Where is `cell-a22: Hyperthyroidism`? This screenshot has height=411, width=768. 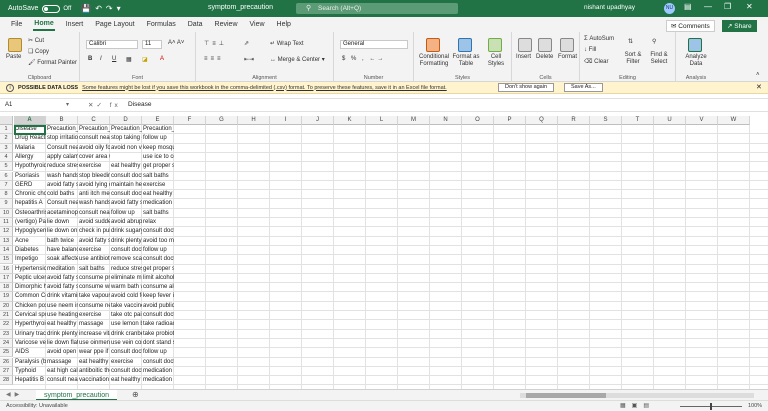 cell-a22: Hyperthyroidism is located at coordinates (30, 324).